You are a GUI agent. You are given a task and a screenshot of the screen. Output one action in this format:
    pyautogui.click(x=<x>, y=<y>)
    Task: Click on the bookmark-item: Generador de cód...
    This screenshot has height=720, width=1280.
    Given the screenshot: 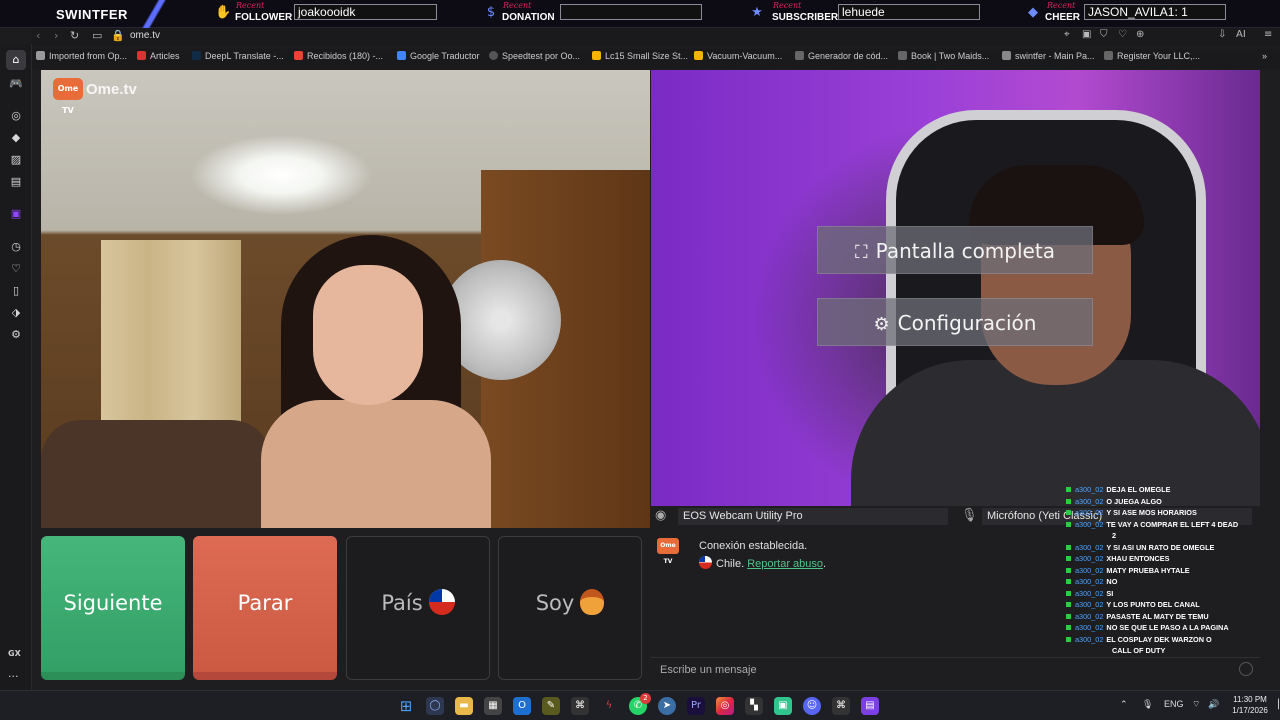 What is the action you would take?
    pyautogui.click(x=841, y=56)
    